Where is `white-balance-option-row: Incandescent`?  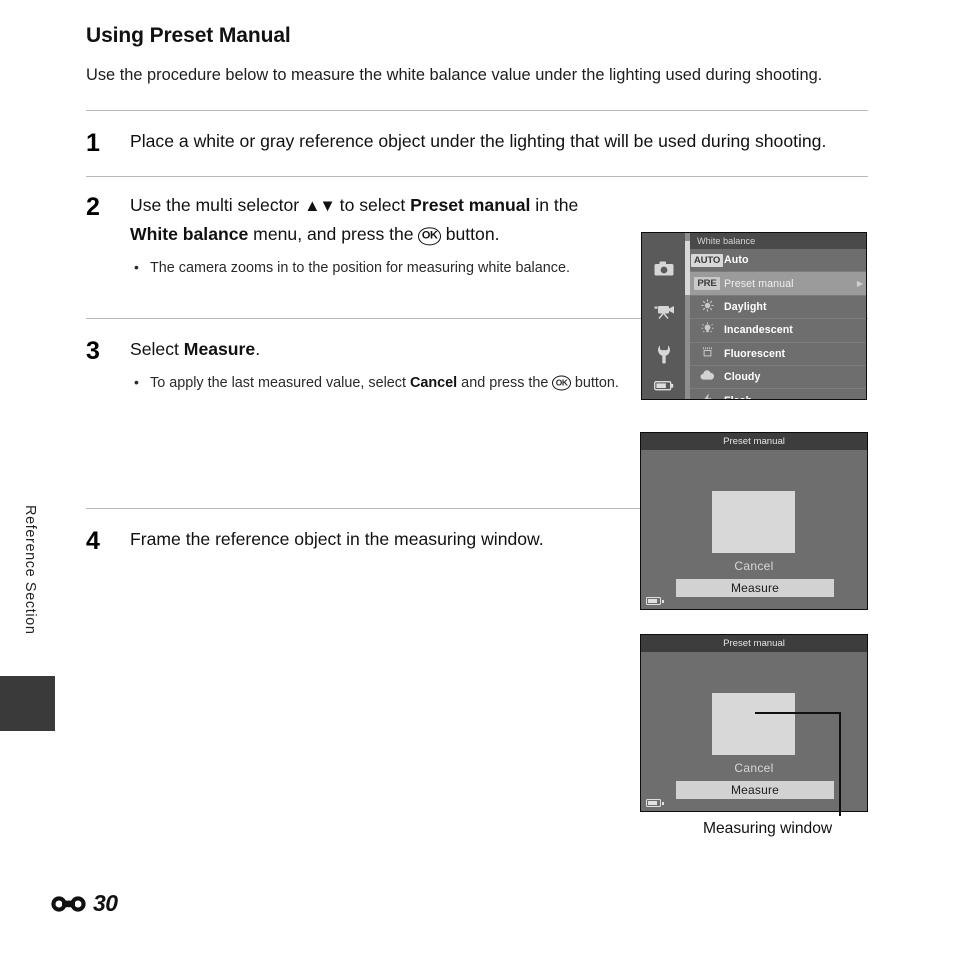 white-balance-option-row: Incandescent is located at coordinates (778, 331).